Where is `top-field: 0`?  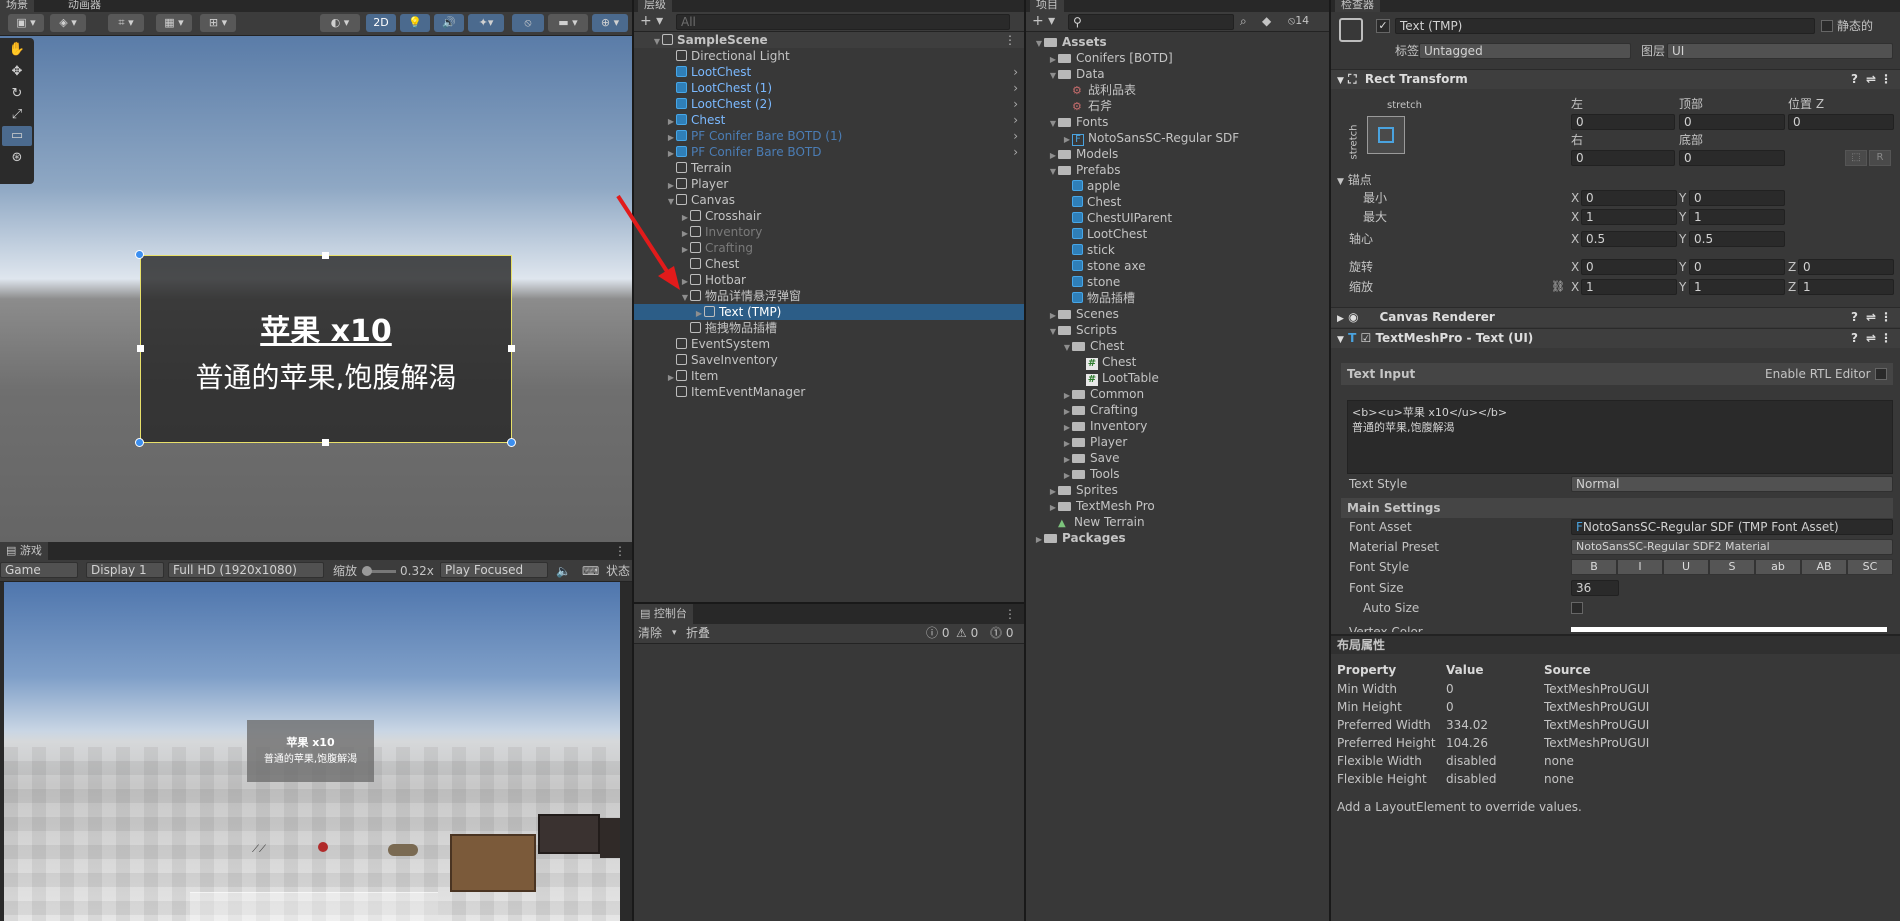
top-field: 0 is located at coordinates (1732, 122).